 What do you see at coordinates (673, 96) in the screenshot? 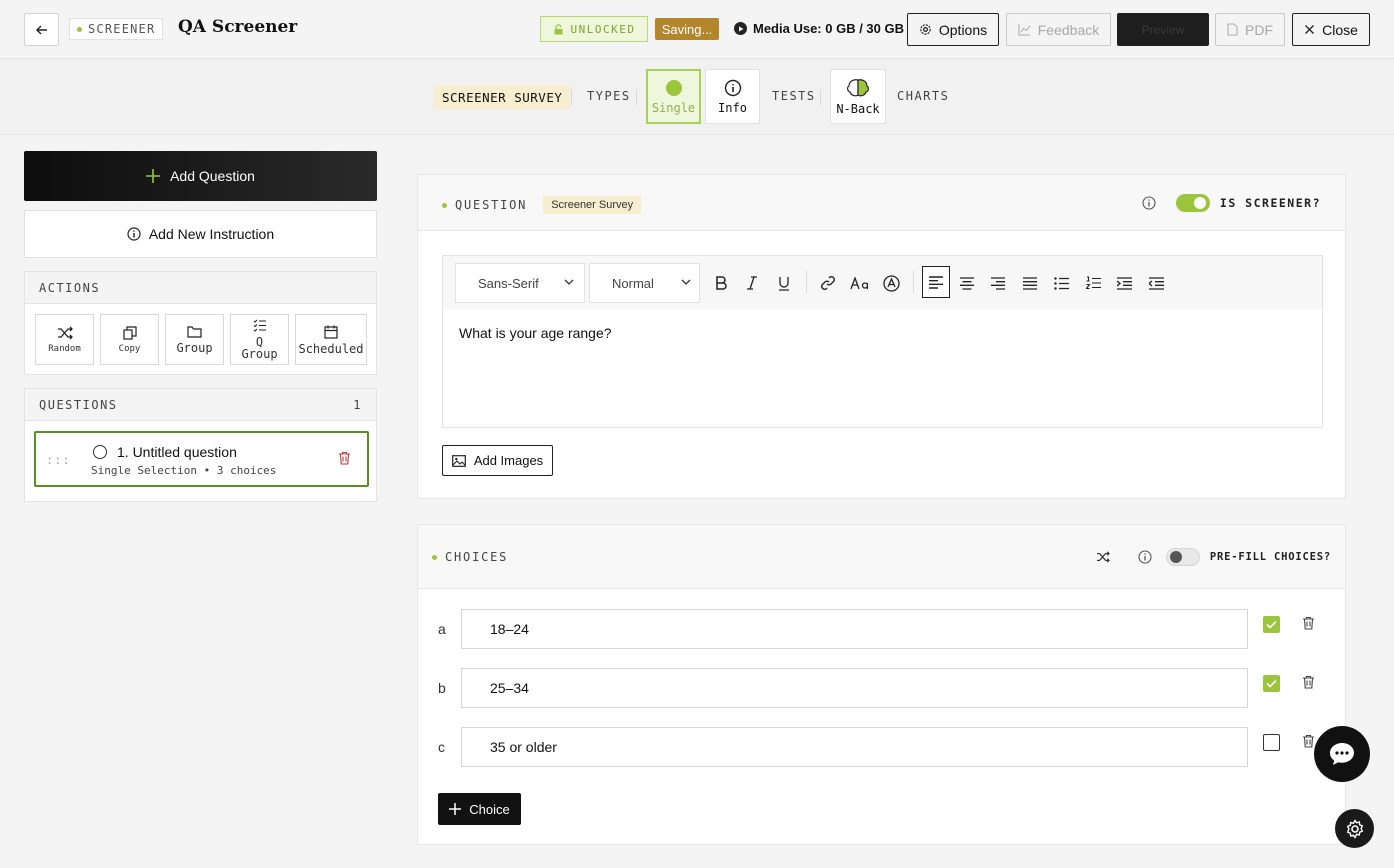
I see `nav-tile-single: Single` at bounding box center [673, 96].